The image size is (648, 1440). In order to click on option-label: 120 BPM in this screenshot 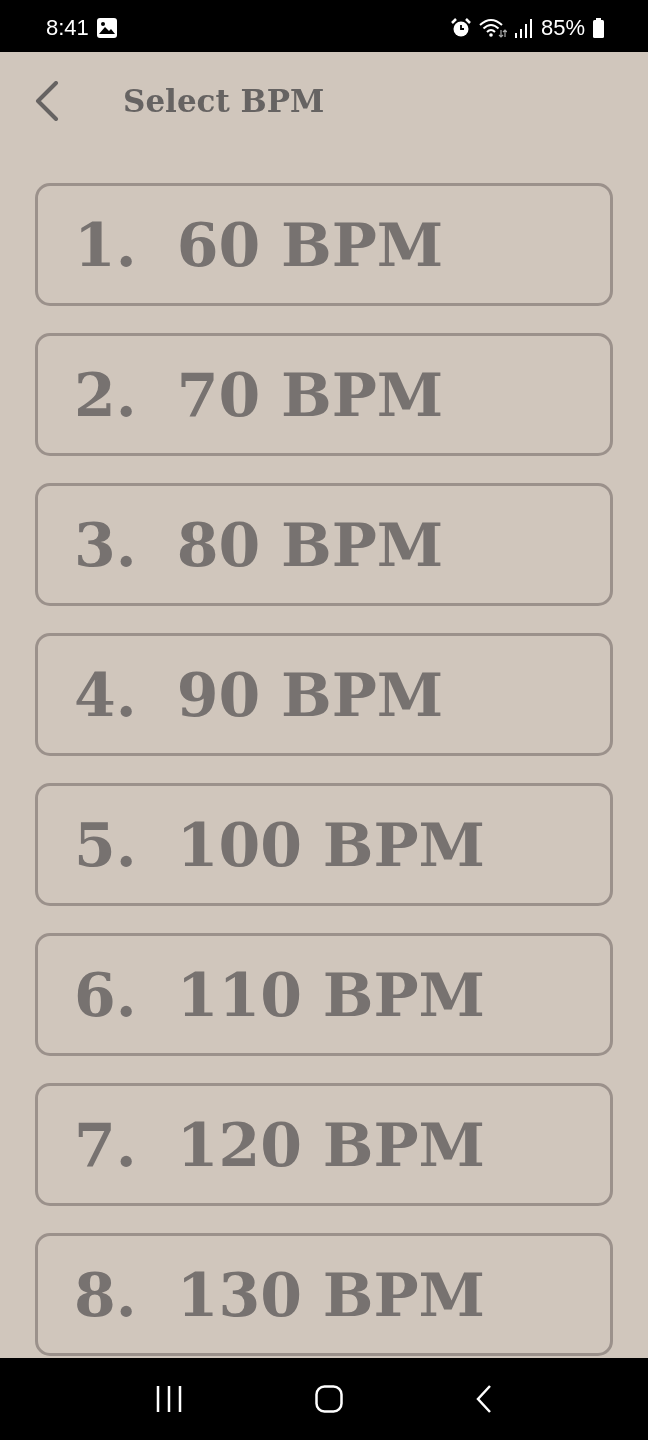, I will do `click(331, 1144)`.